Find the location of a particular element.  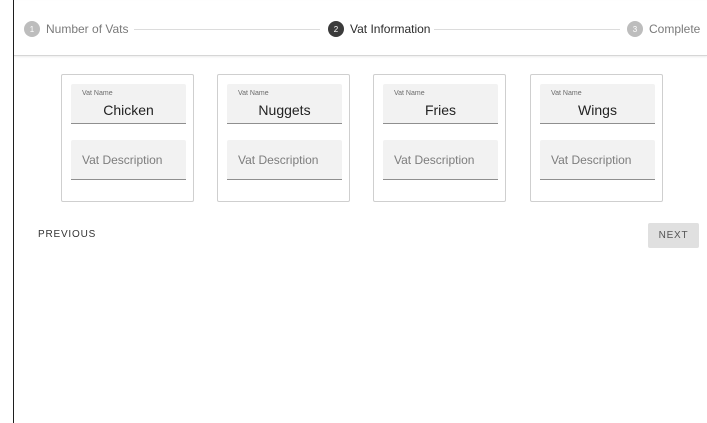

vat-name-field: Vat Name Chicken is located at coordinates (128, 104).